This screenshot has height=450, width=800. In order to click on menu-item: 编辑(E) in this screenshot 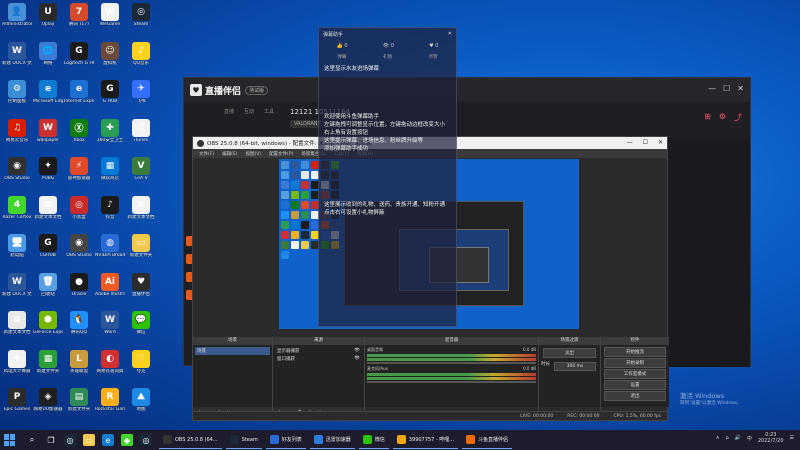, I will do `click(229, 154)`.